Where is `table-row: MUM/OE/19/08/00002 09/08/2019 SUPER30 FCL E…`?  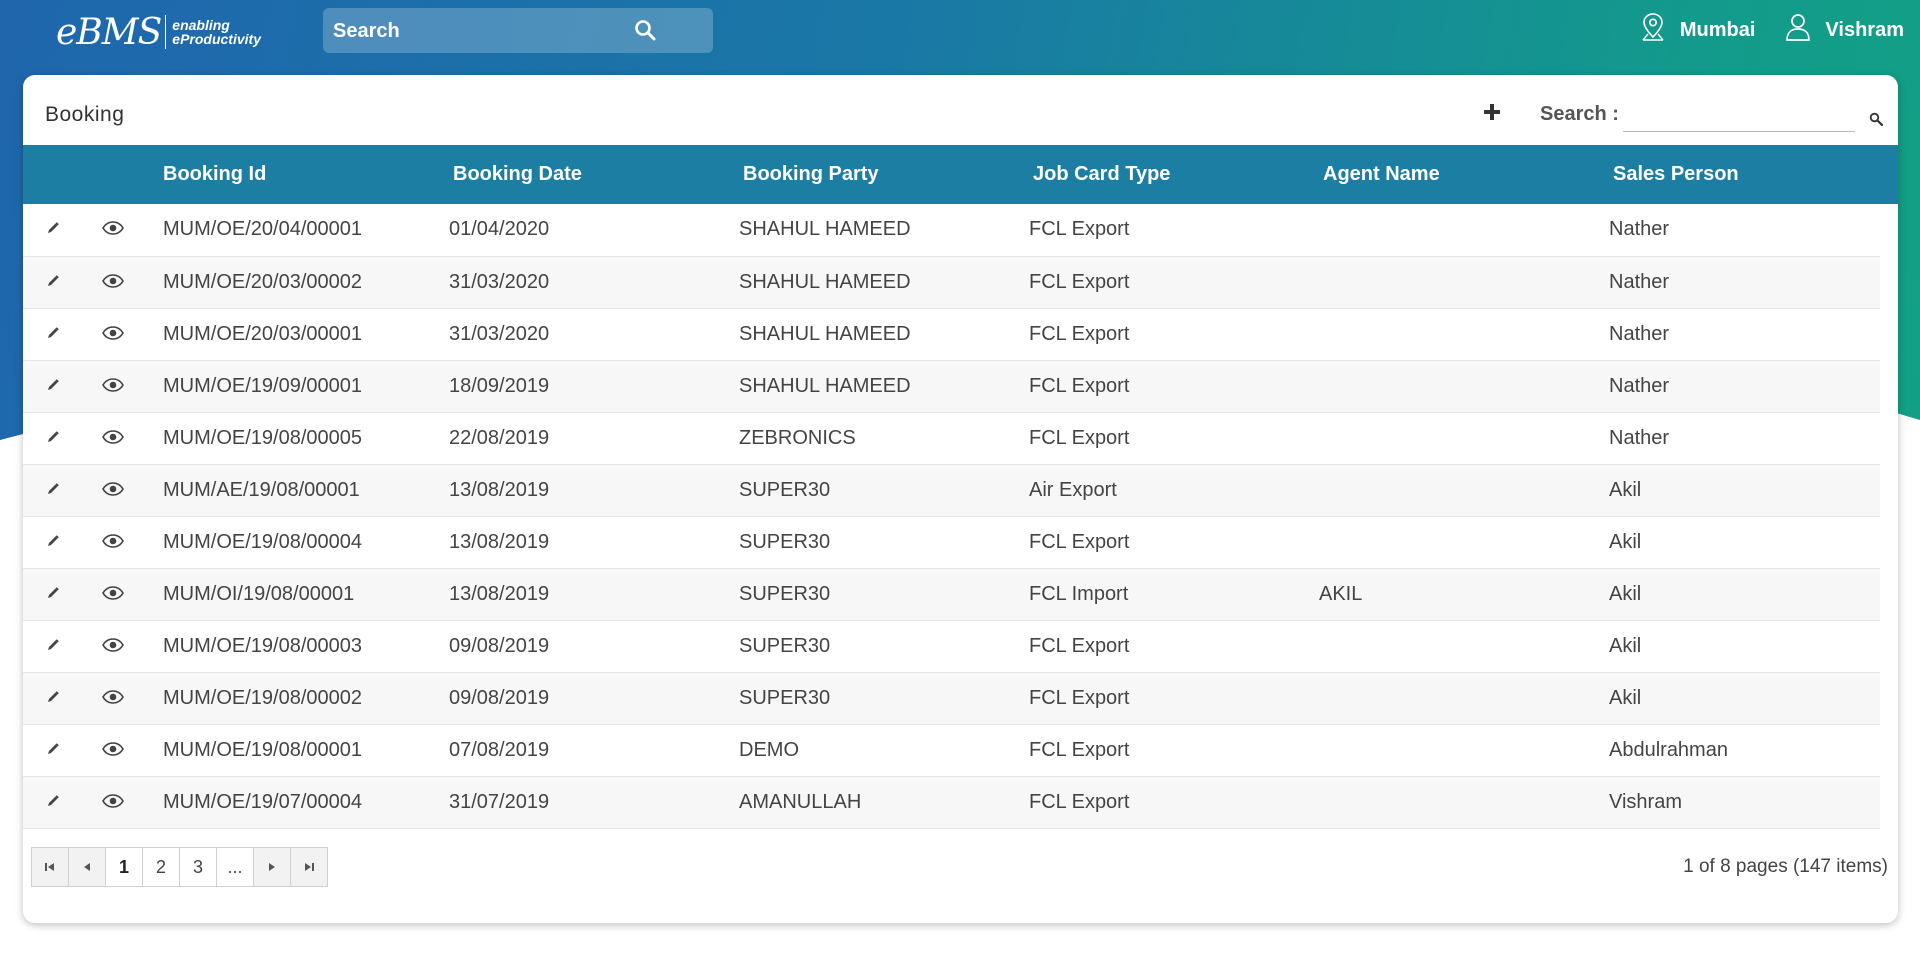 table-row: MUM/OE/19/08/00002 09/08/2019 SUPER30 FCL E… is located at coordinates (960, 698).